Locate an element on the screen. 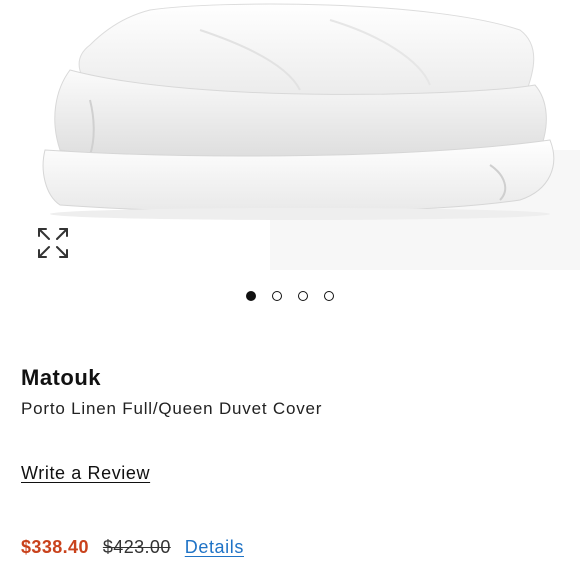  brand-name: Matouk is located at coordinates (61, 378).